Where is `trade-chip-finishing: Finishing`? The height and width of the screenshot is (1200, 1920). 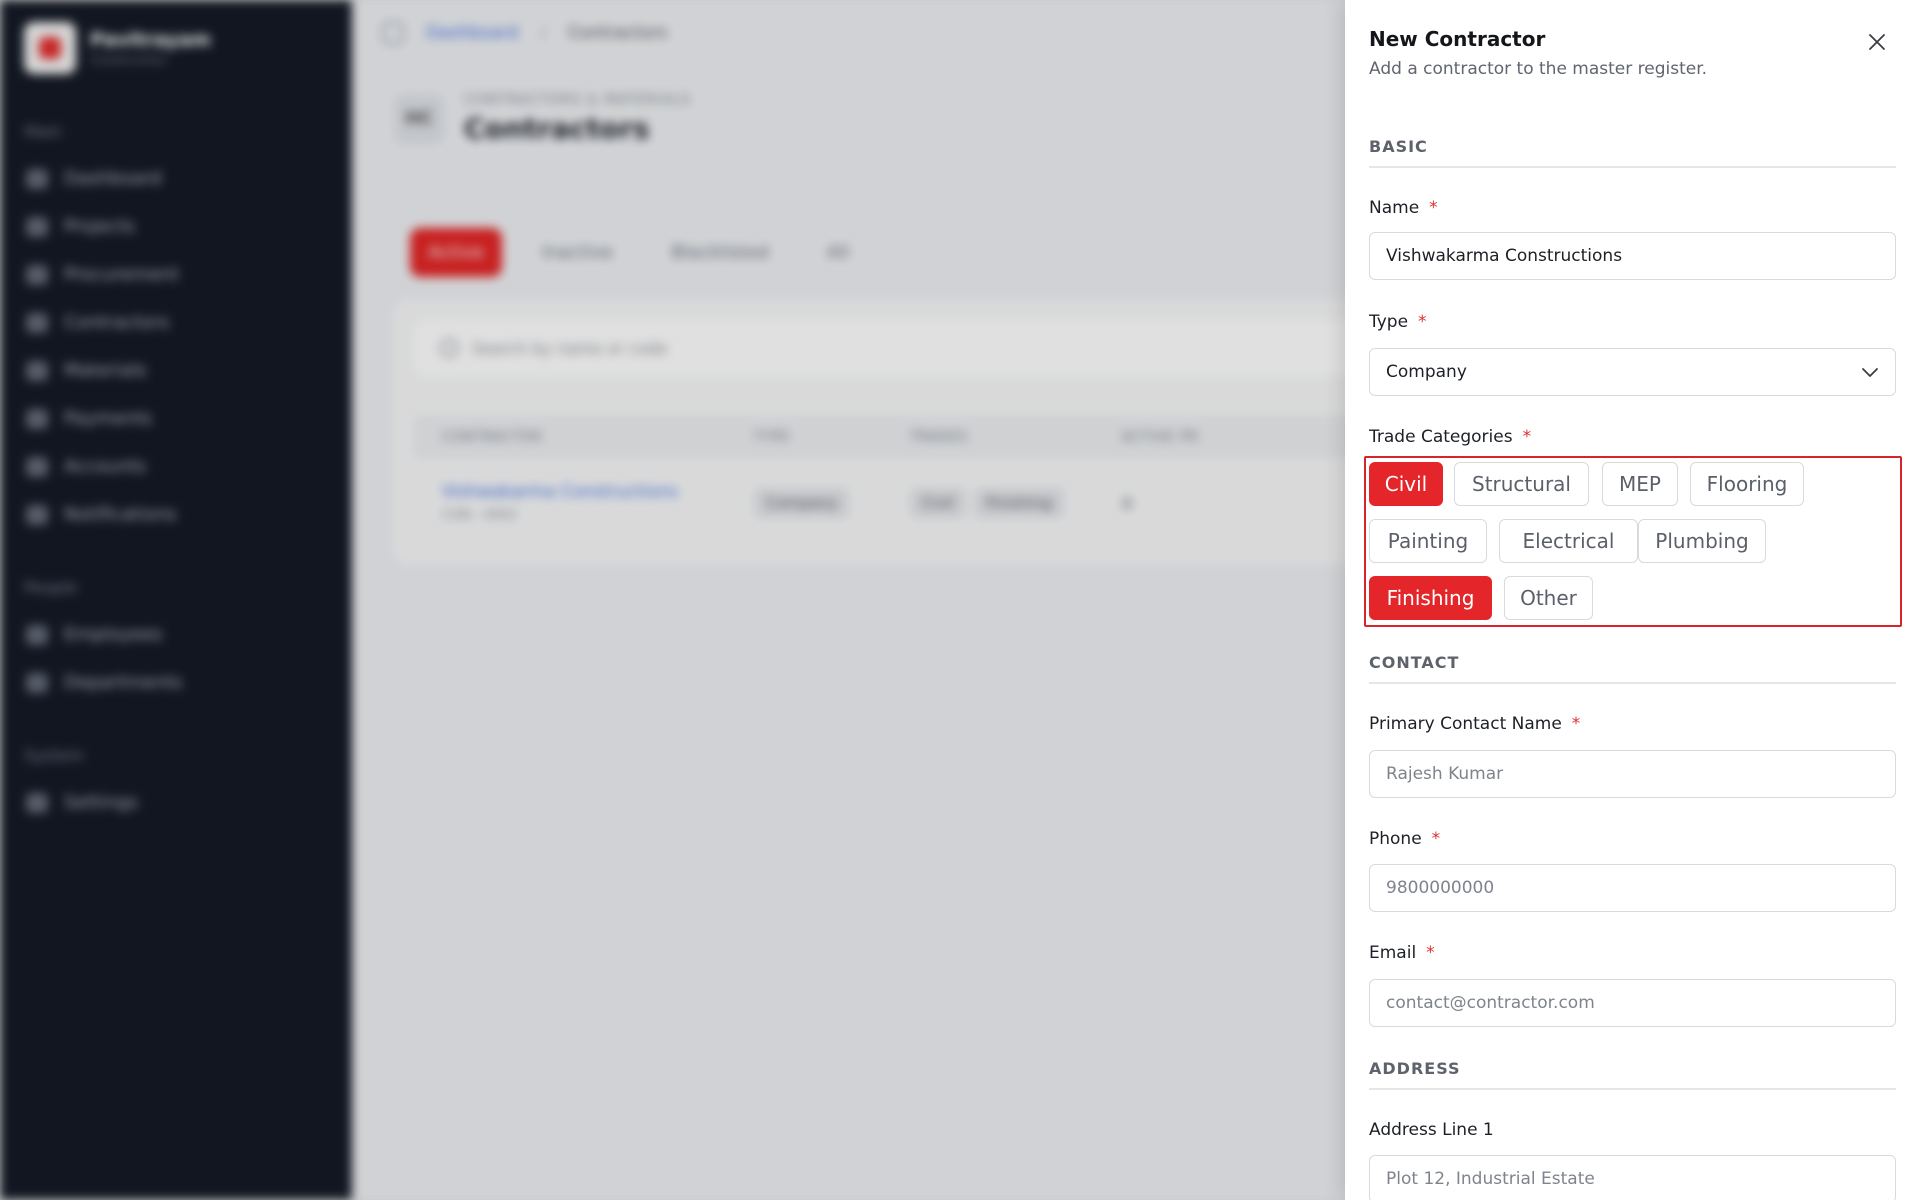
trade-chip-finishing: Finishing is located at coordinates (1430, 598).